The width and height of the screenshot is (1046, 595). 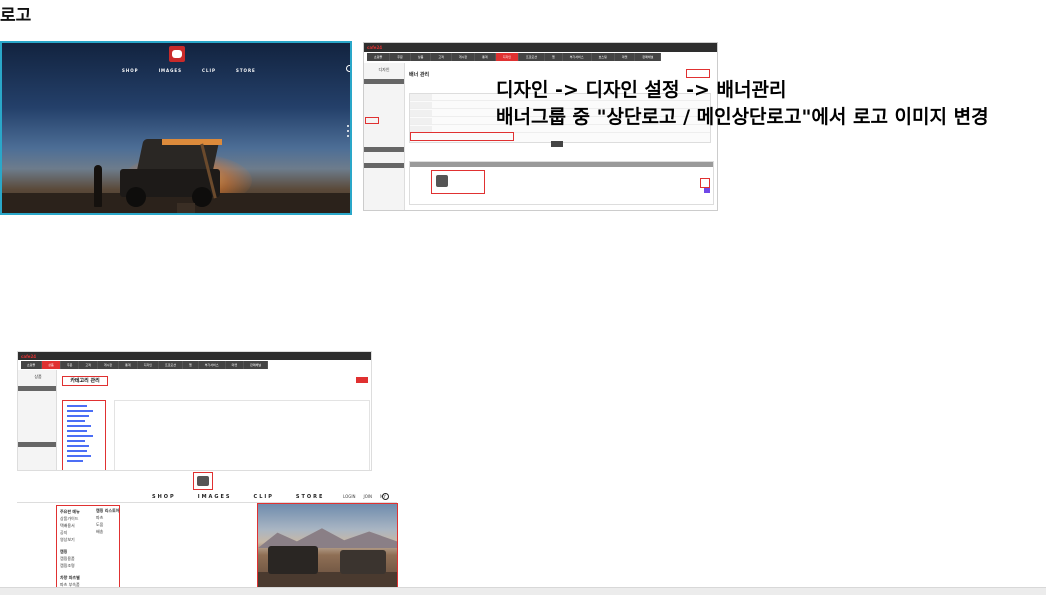 I want to click on menu-column-2: 캠핑 리스토어 파츠 도움 배송, so click(x=113, y=521).